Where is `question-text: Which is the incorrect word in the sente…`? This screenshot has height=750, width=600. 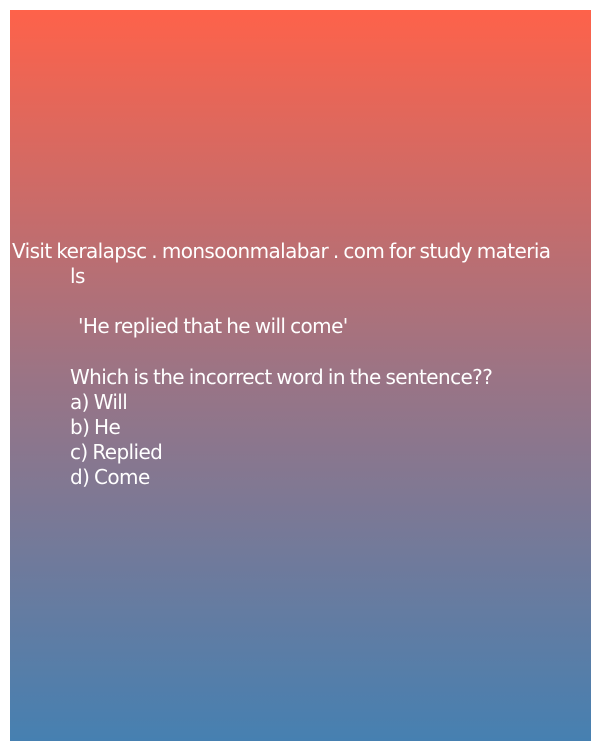 question-text: Which is the incorrect word in the sente… is located at coordinates (281, 377).